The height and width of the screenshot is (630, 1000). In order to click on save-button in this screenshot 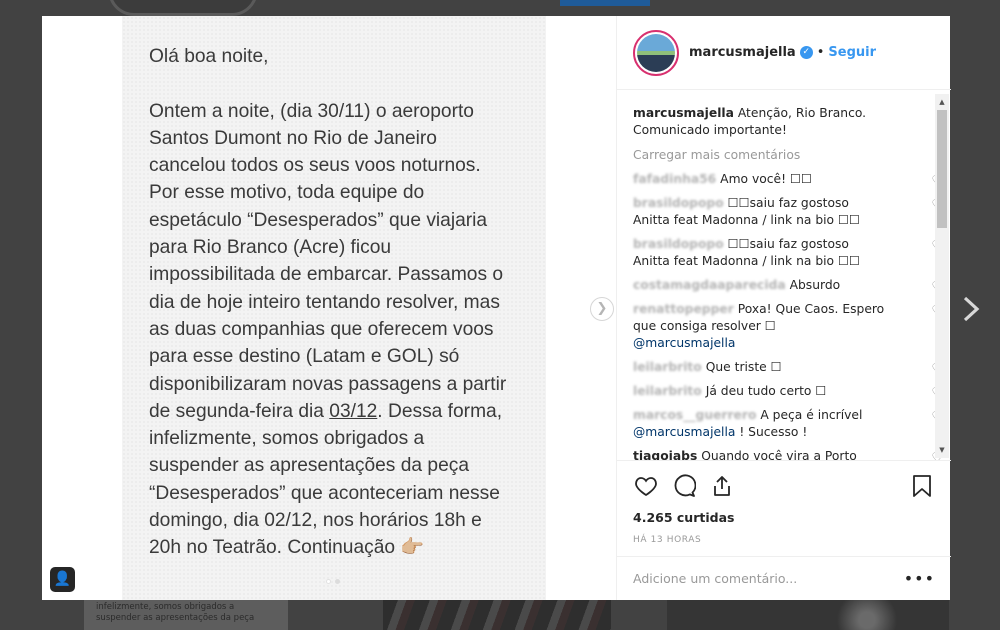, I will do `click(922, 486)`.